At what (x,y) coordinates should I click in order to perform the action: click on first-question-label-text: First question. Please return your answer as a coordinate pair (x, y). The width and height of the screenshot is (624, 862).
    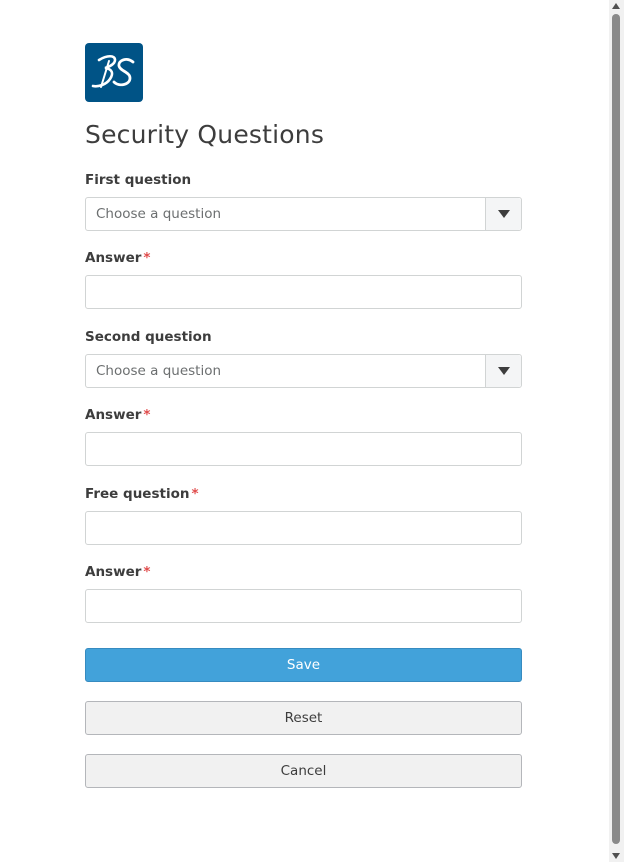
    Looking at the image, I should click on (138, 180).